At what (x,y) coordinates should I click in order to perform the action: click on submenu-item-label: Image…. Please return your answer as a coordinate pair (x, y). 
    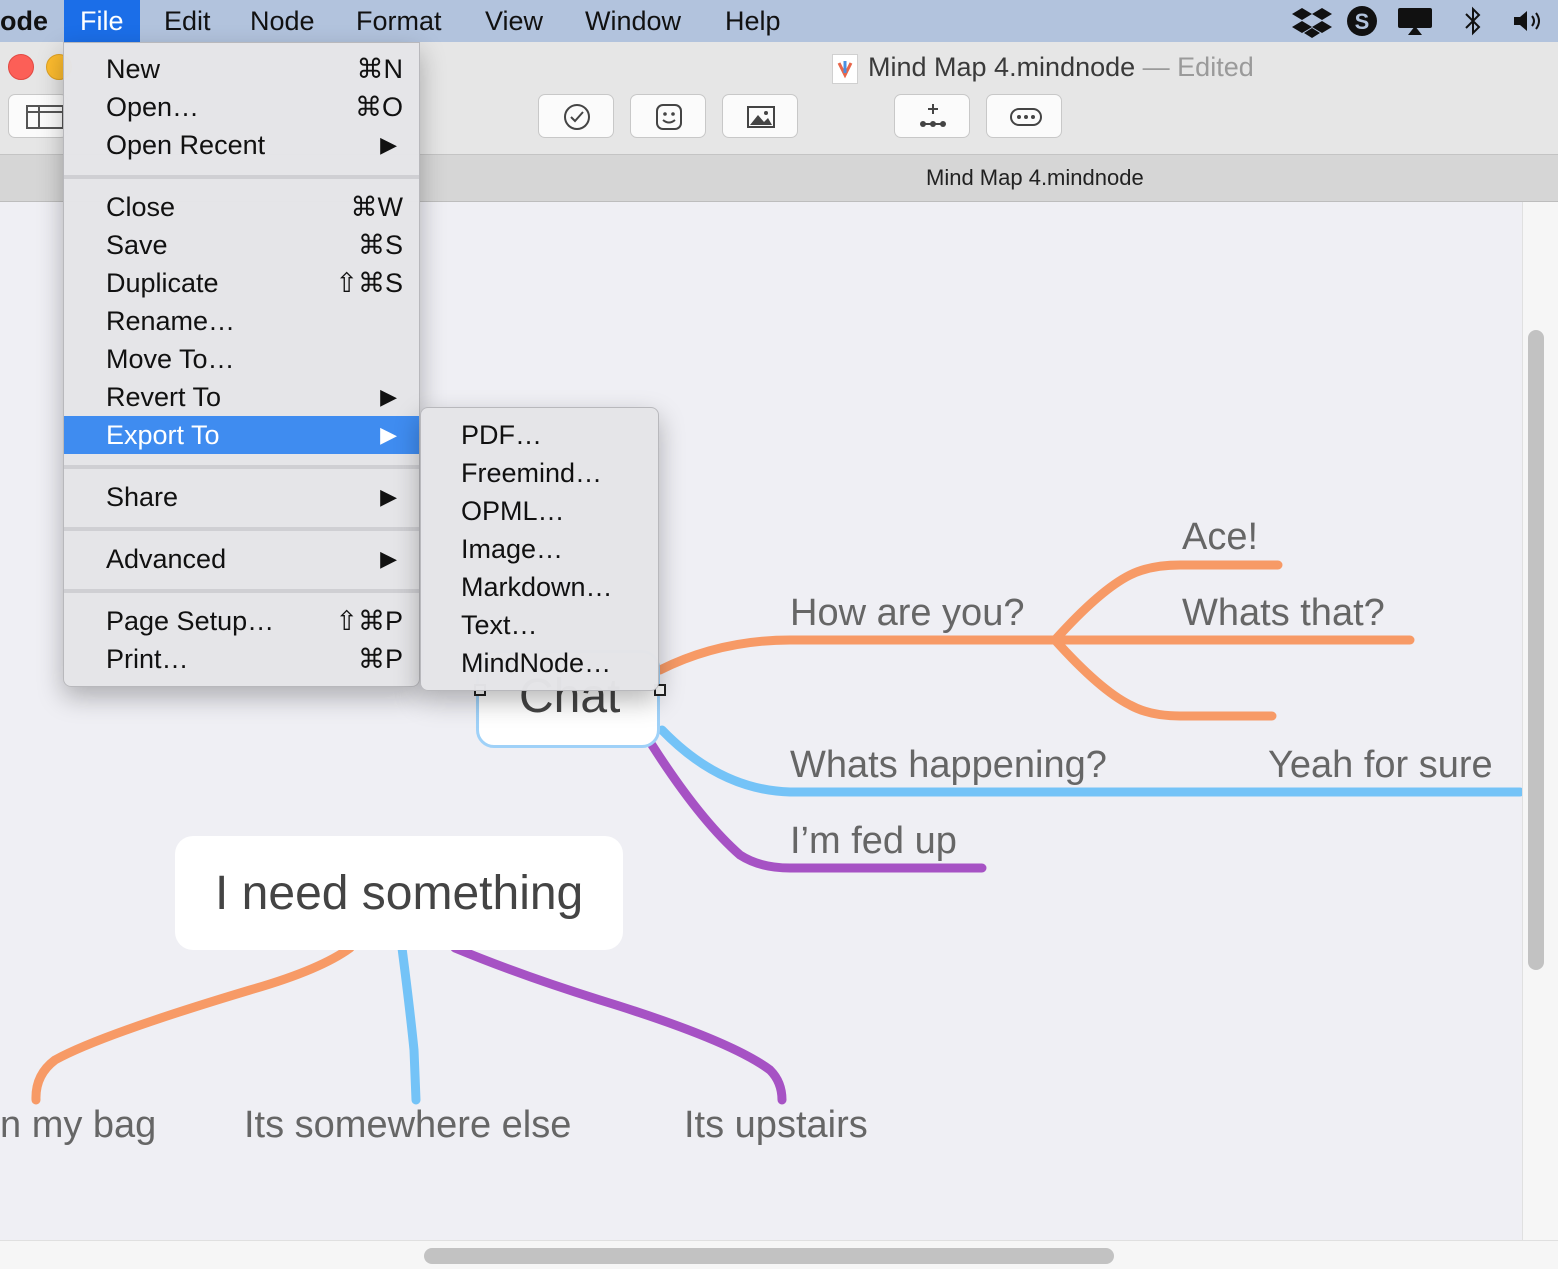
    Looking at the image, I should click on (512, 549).